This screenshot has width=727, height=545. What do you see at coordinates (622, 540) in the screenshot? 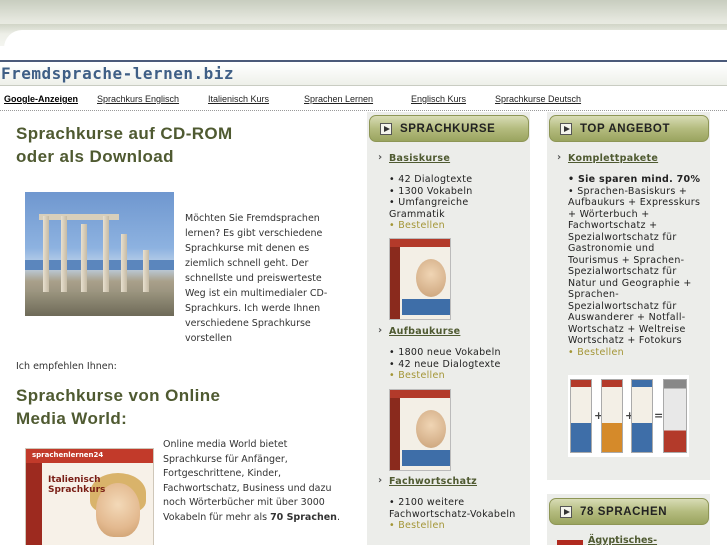
I see `language-link: Ägyptisches-` at bounding box center [622, 540].